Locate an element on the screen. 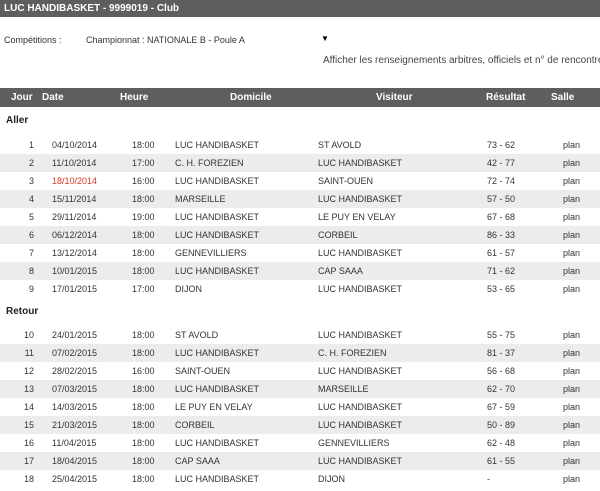  cell-resultat: 56 - 68 is located at coordinates (501, 371).